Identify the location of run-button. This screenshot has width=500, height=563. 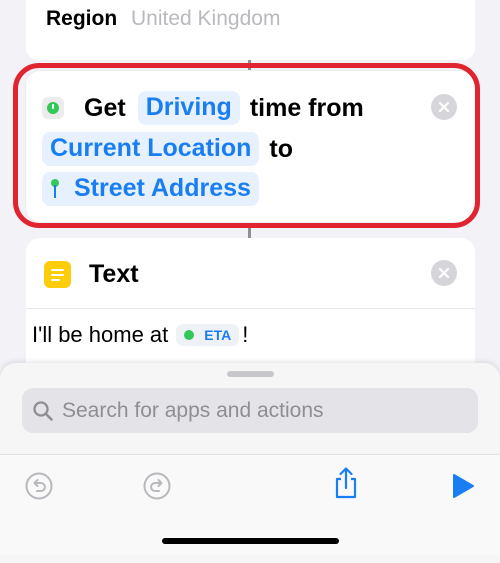
(463, 486).